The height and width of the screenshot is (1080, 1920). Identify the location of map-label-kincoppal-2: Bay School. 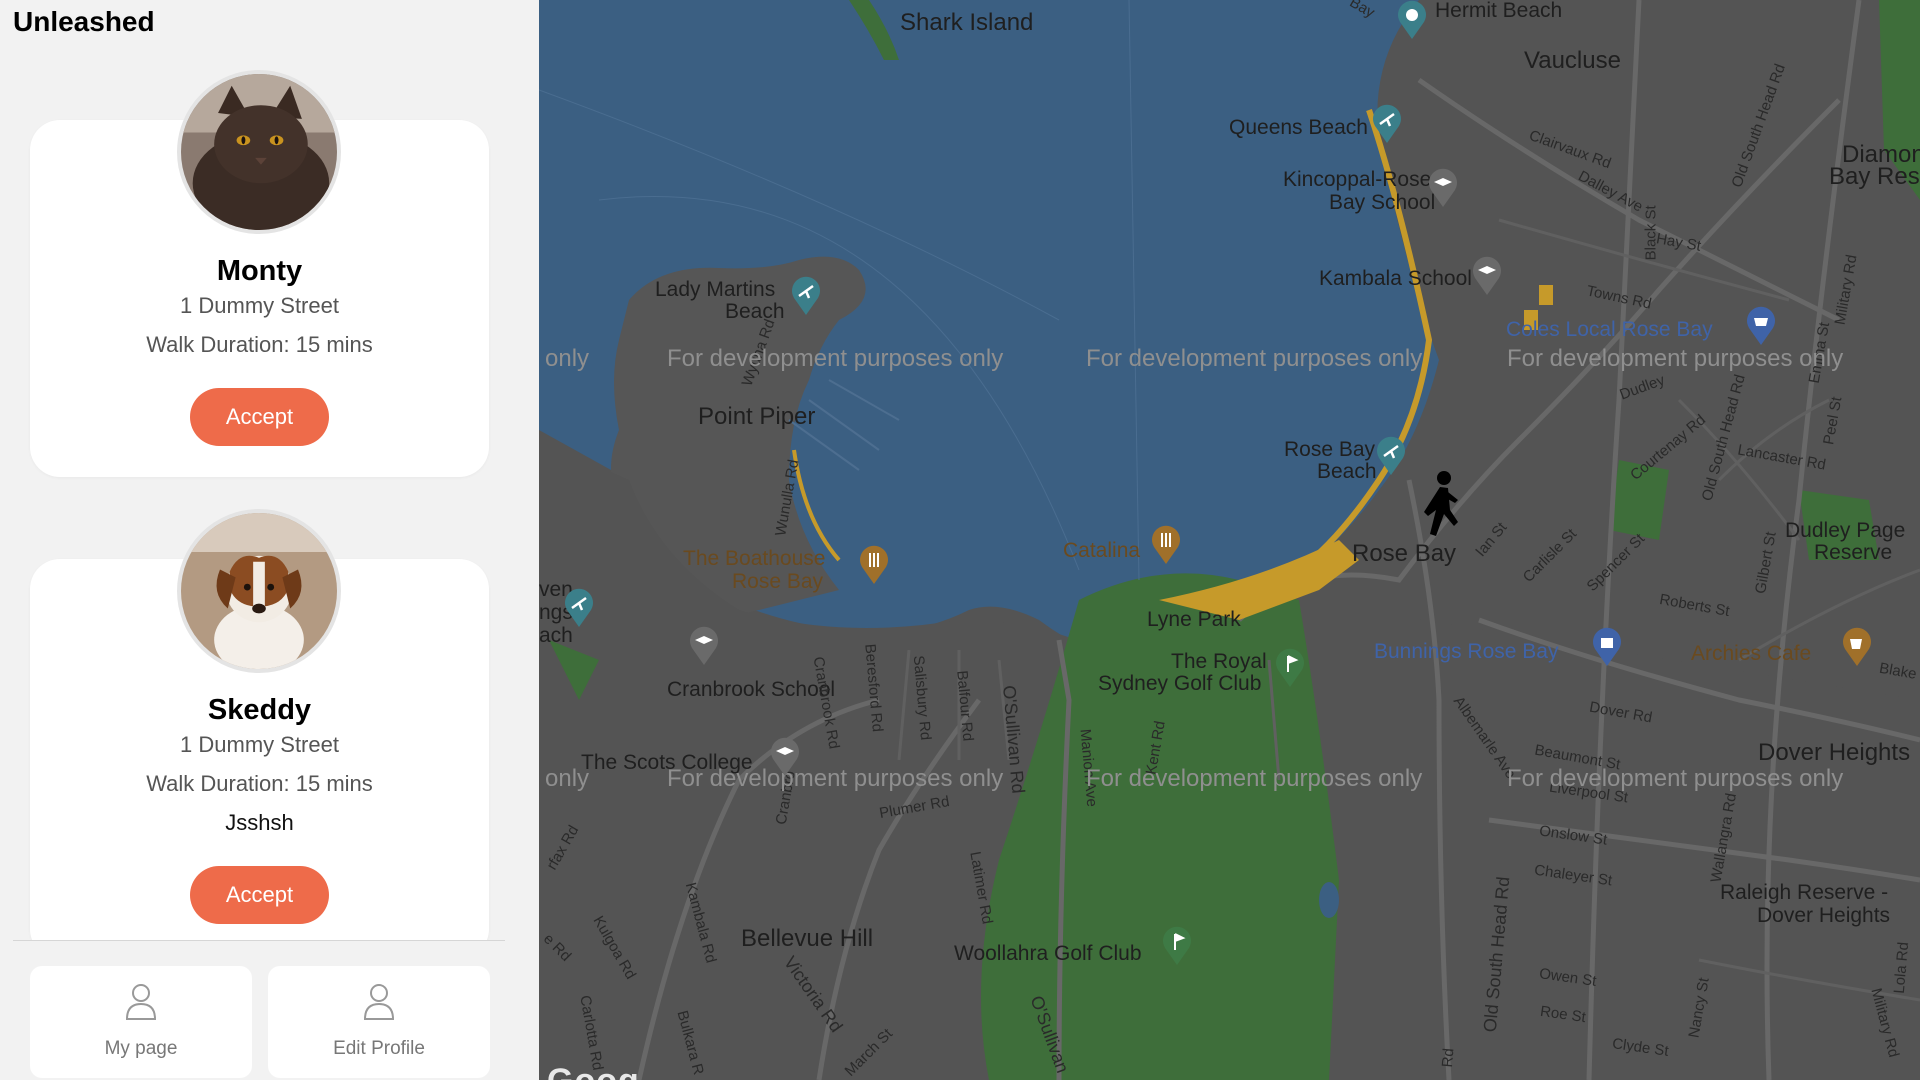
(1382, 202).